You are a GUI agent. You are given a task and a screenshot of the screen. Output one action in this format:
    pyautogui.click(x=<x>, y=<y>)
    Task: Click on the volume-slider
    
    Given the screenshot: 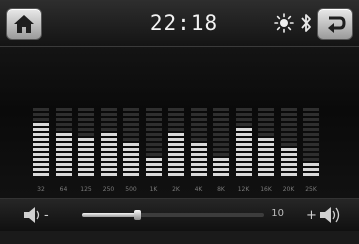 What is the action you would take?
    pyautogui.click(x=173, y=215)
    